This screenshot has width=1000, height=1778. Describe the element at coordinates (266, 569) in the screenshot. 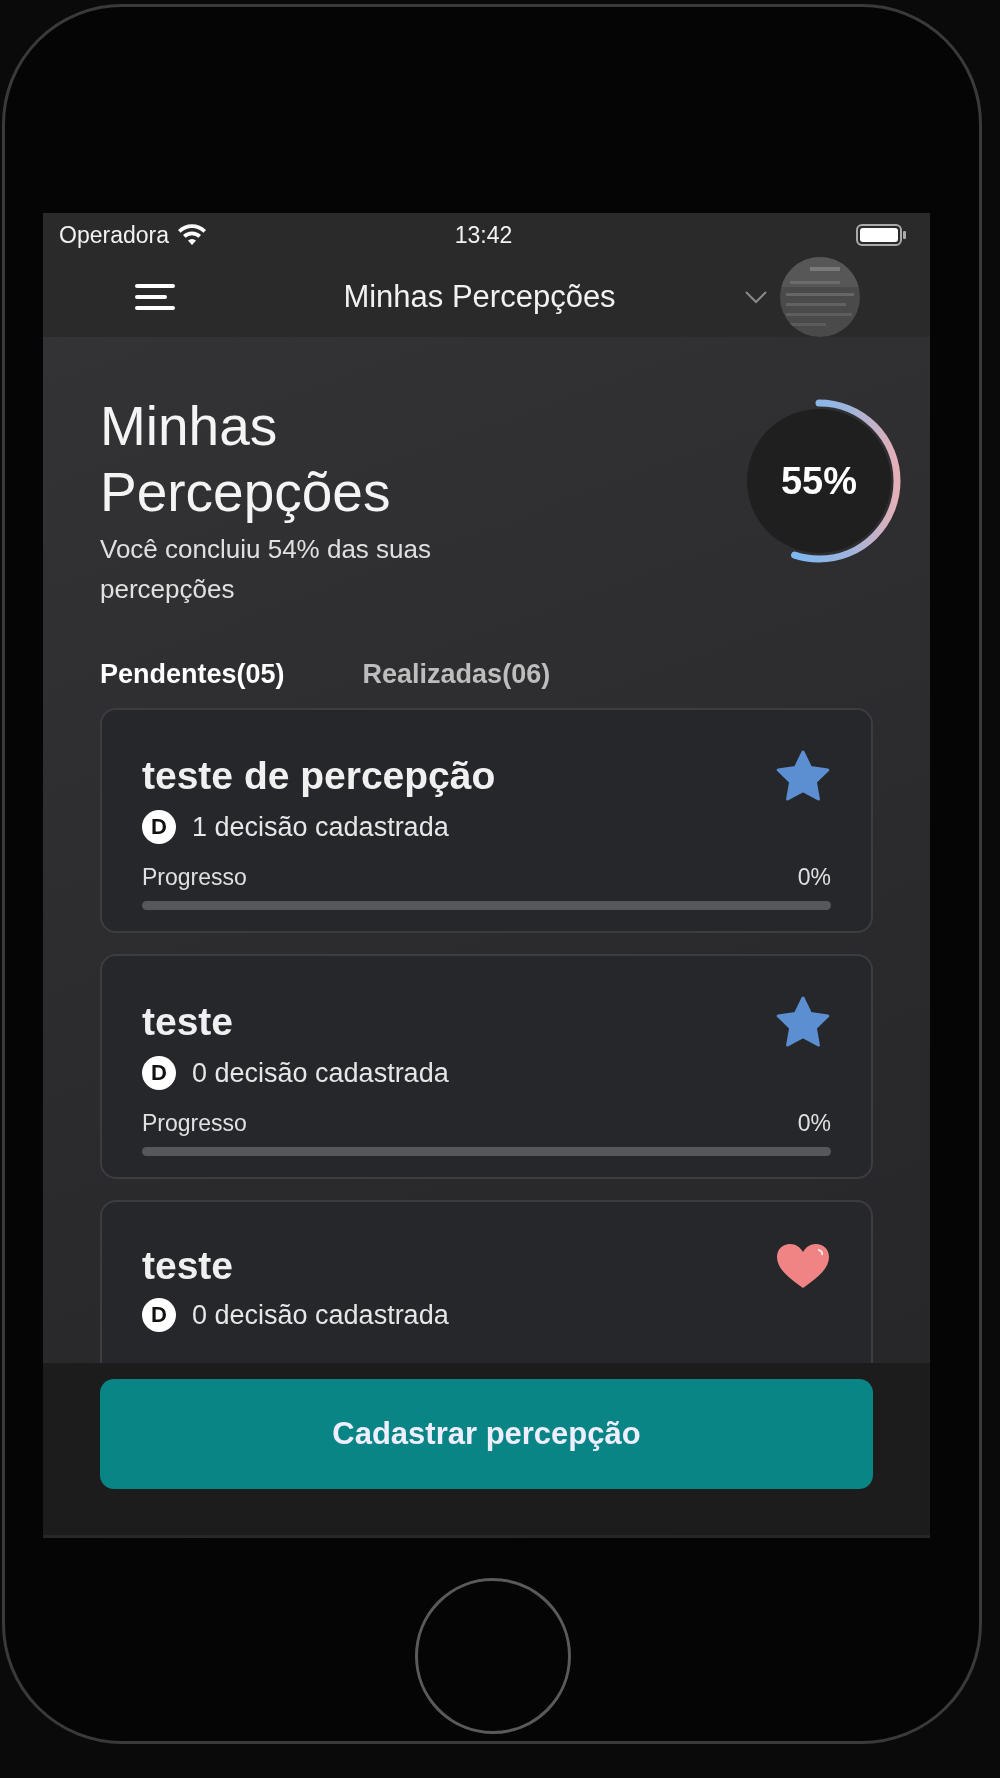

I see `progress-summary: Você concluiu 54% das suas percepções` at that location.